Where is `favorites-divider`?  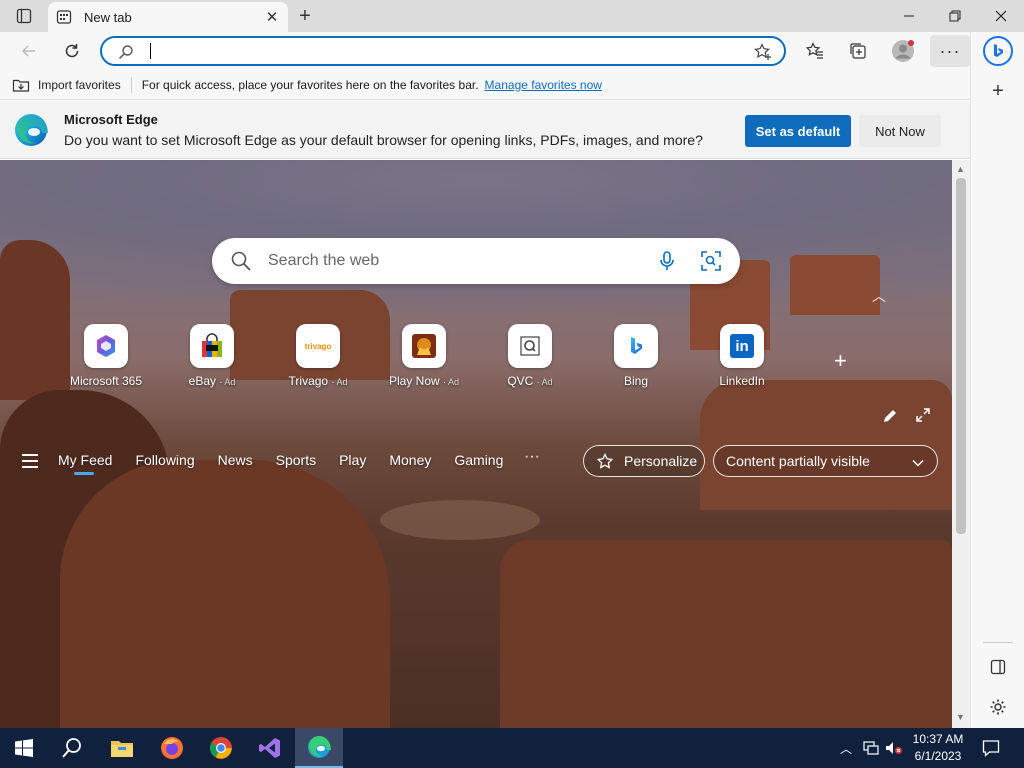 favorites-divider is located at coordinates (131, 84).